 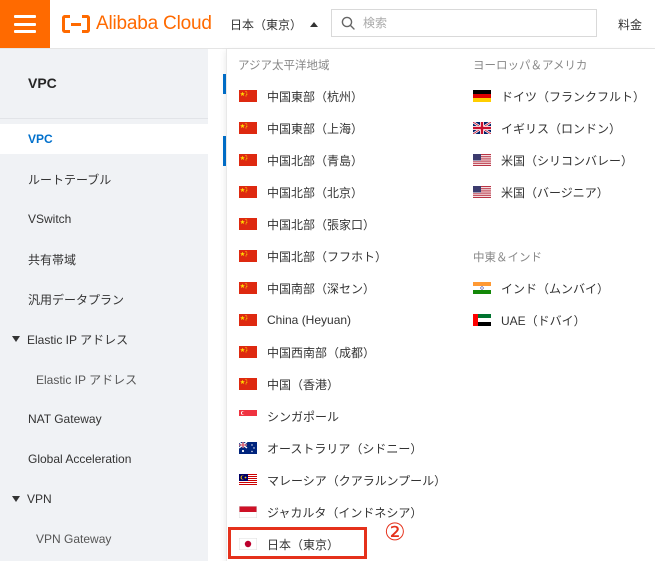 What do you see at coordinates (482, 96) in the screenshot?
I see `germany-flag-icon` at bounding box center [482, 96].